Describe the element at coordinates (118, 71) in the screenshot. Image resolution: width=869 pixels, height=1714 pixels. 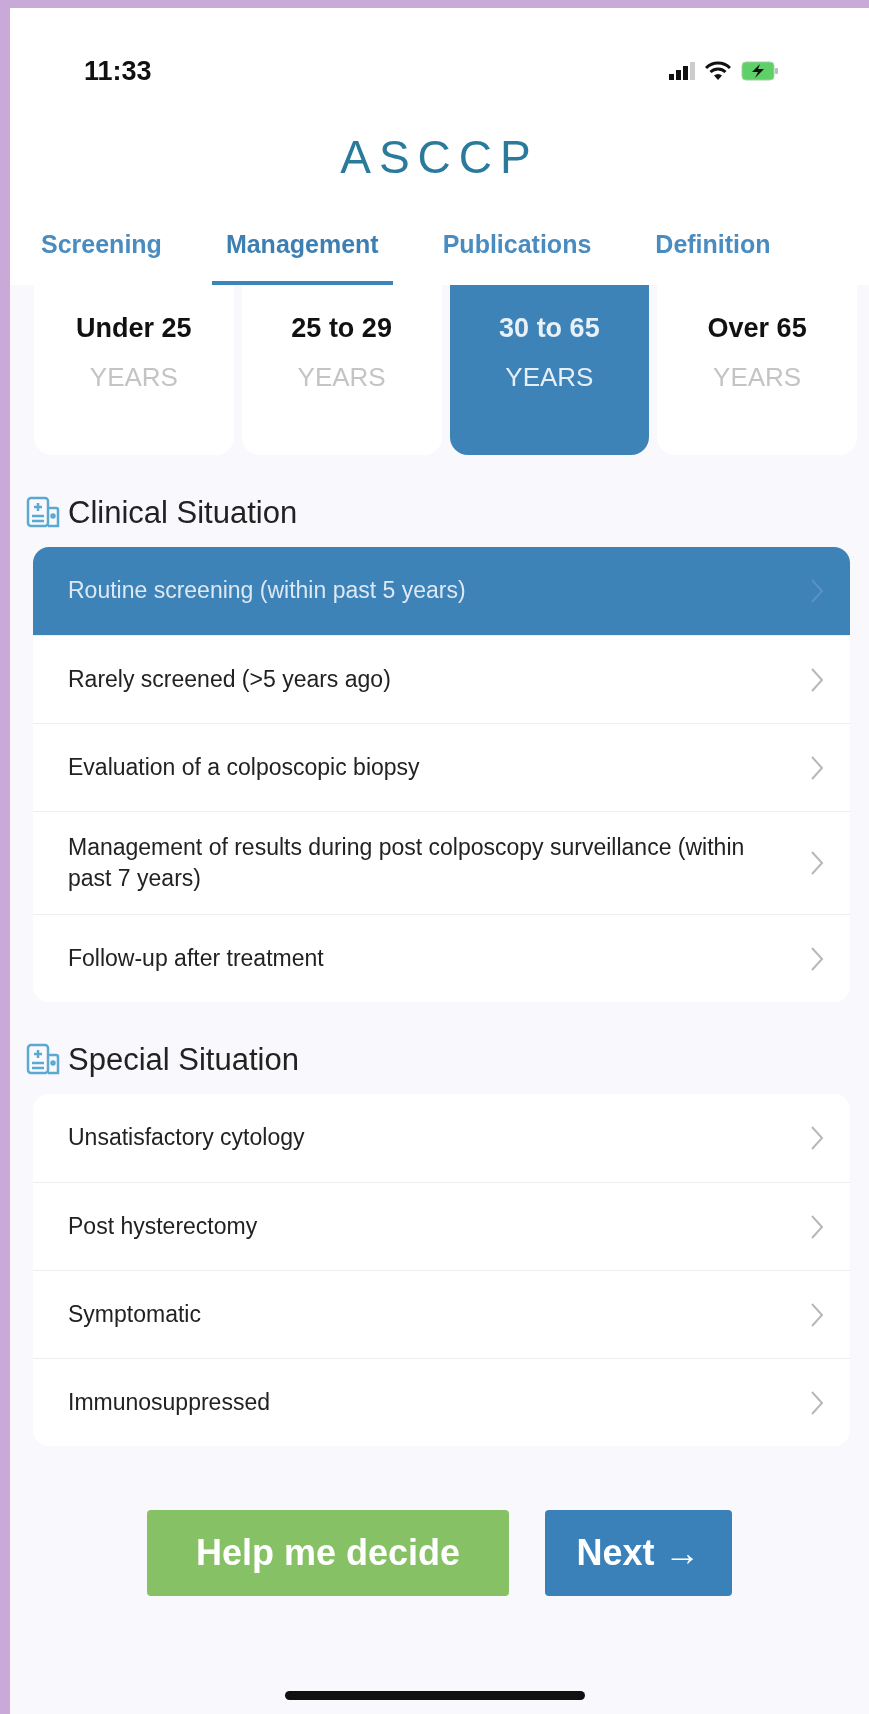
I see `clock-time: 11:33` at that location.